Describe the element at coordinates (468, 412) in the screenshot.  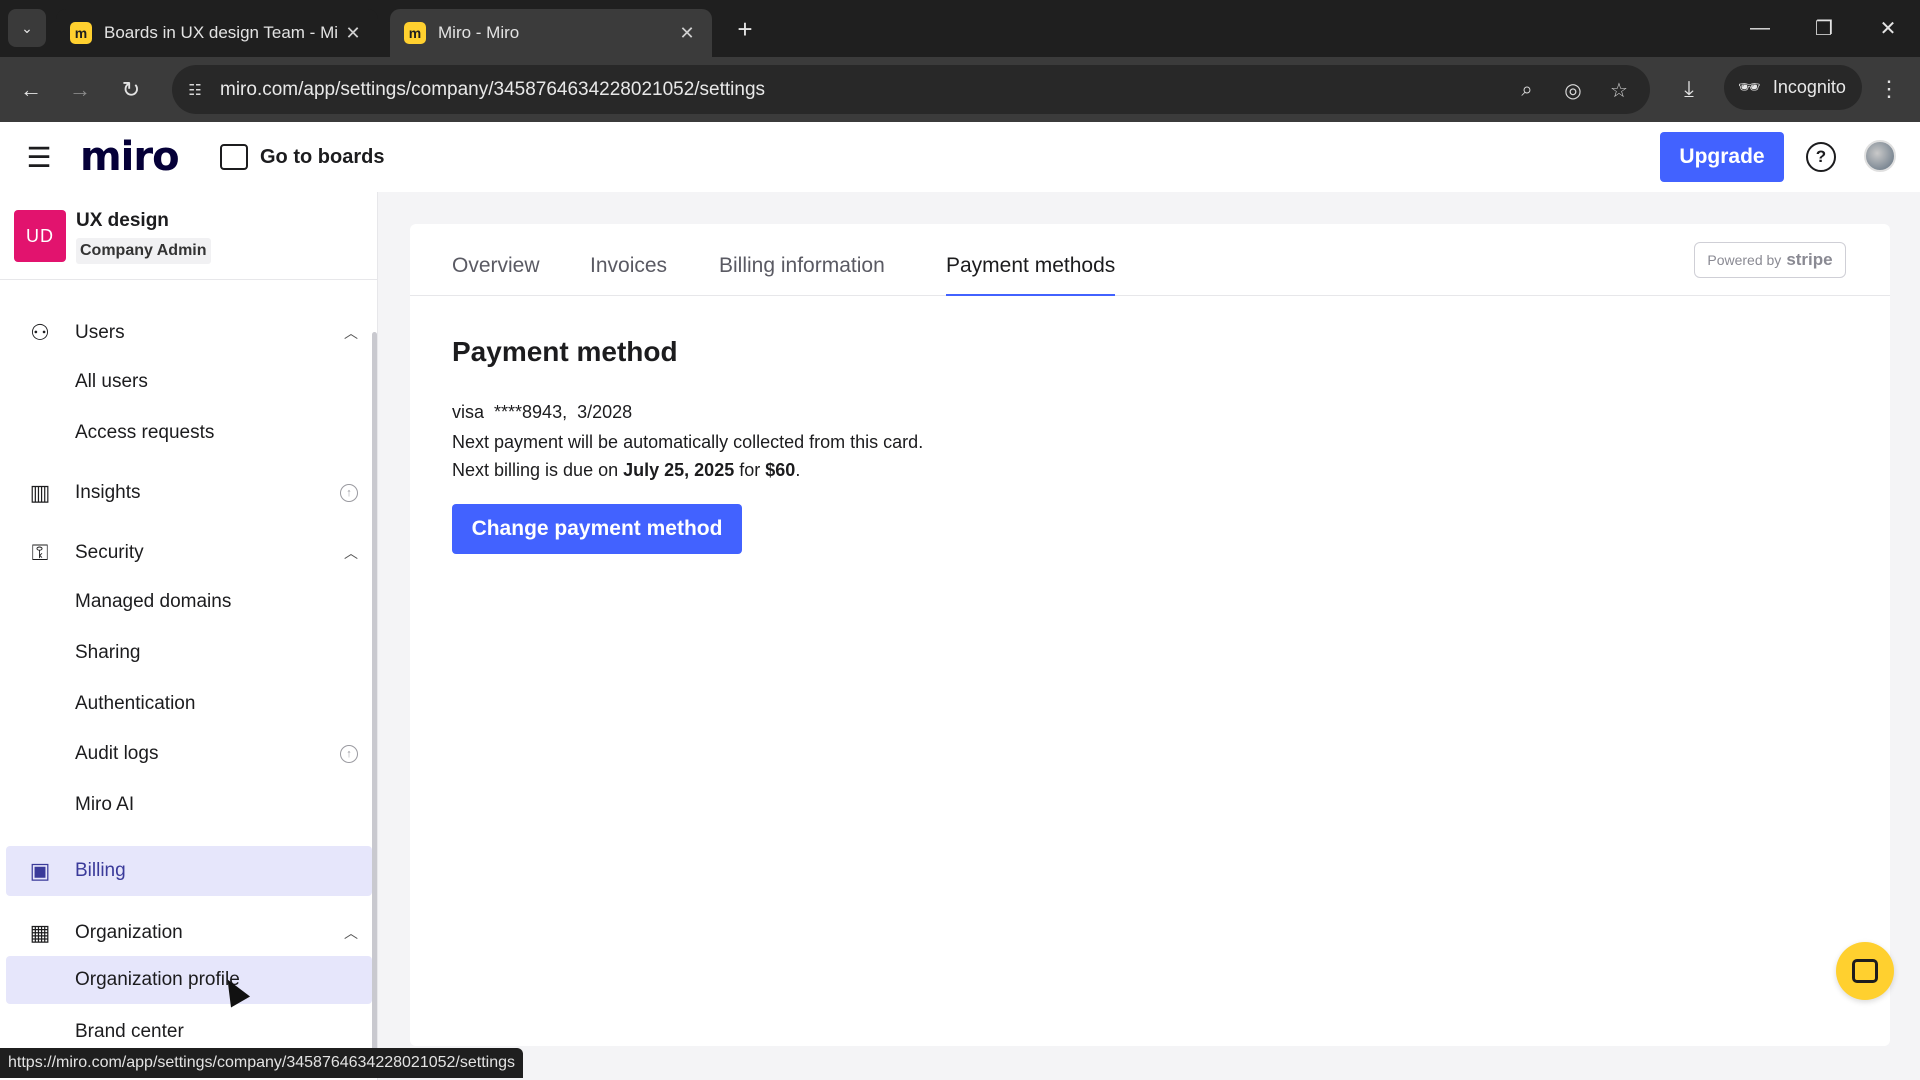
I see `card-brand: visa` at that location.